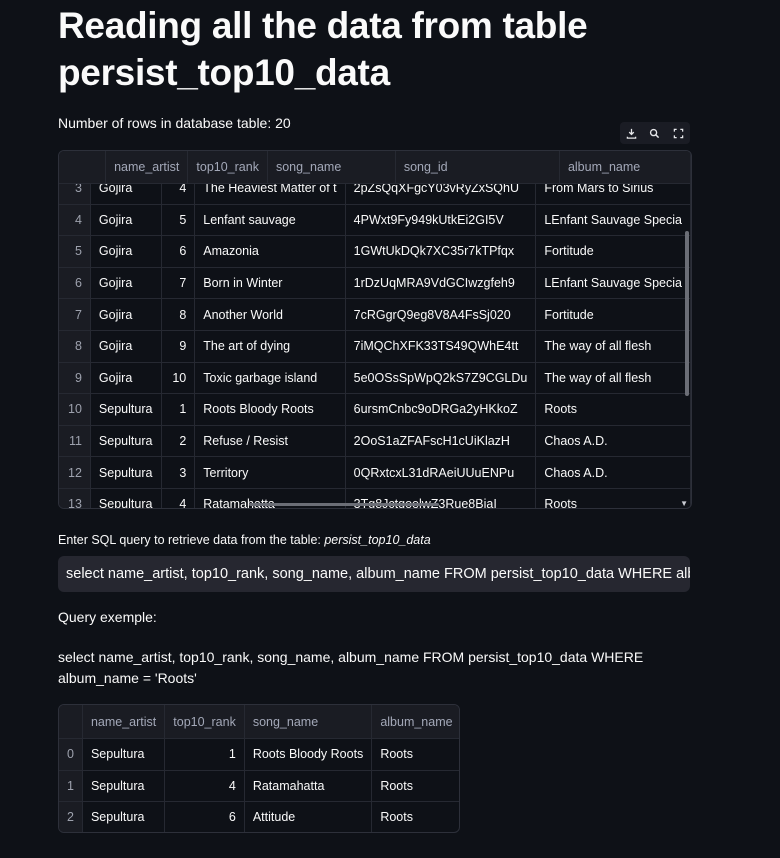 This screenshot has width=780, height=858. I want to click on cell-song-id: 7cRGgrQ9eg8V8A4FsSj020, so click(441, 314).